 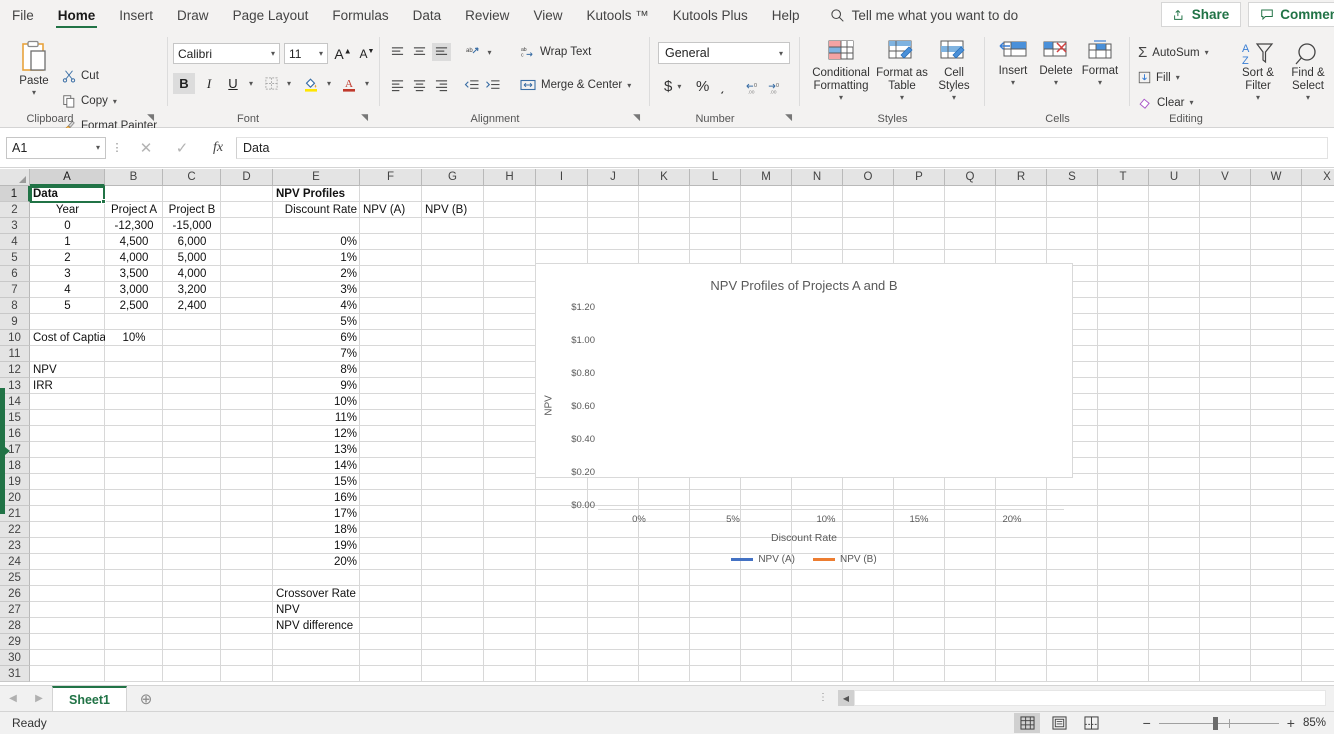 I want to click on cell-B27, so click(x=134, y=610).